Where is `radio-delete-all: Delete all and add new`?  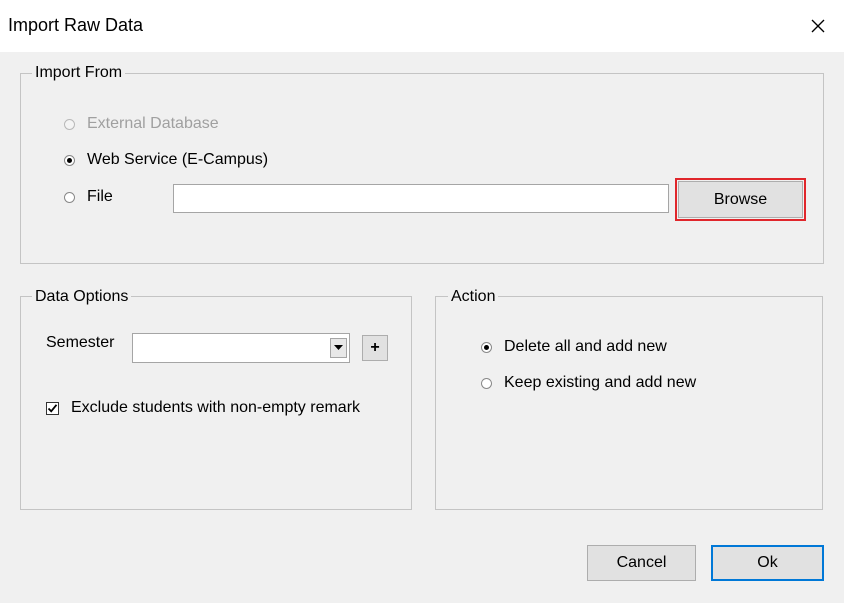 radio-delete-all: Delete all and add new is located at coordinates (574, 347).